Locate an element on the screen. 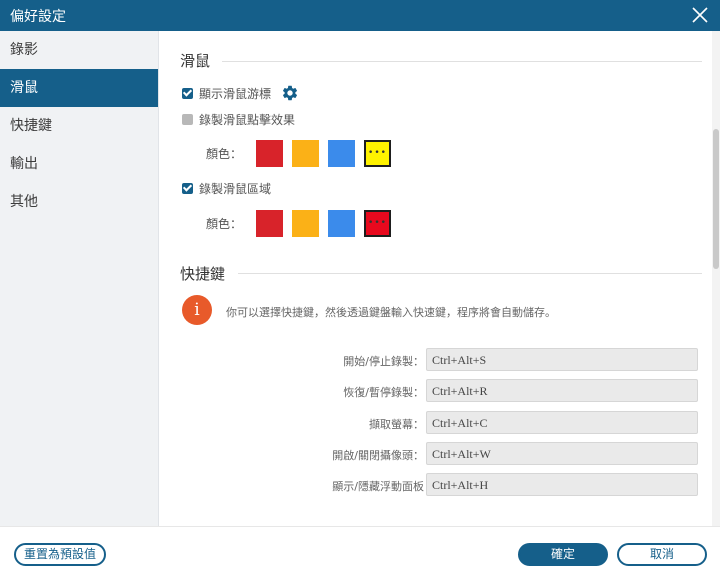  reset-defaults-button: 重置為預設值 is located at coordinates (60, 554).